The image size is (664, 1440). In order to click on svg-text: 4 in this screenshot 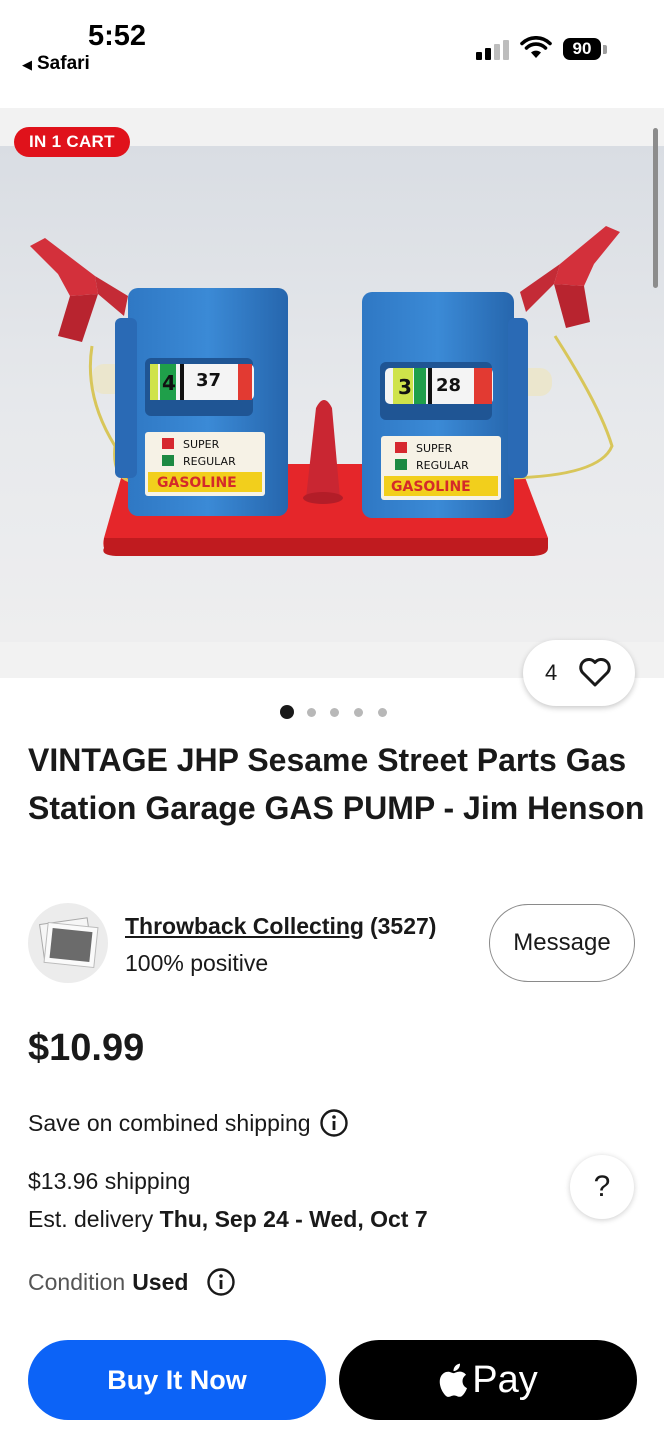, I will do `click(169, 383)`.